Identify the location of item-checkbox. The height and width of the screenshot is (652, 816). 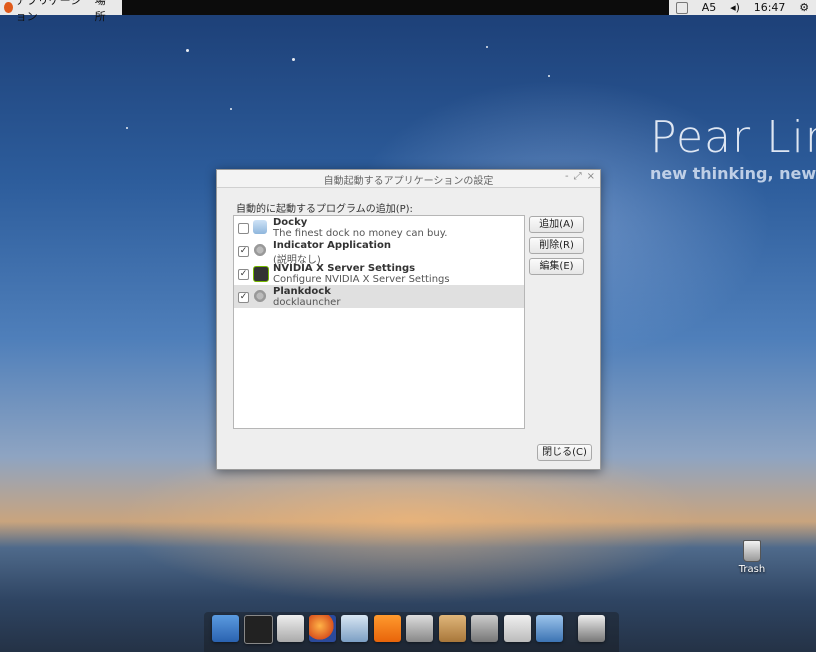
(243, 228).